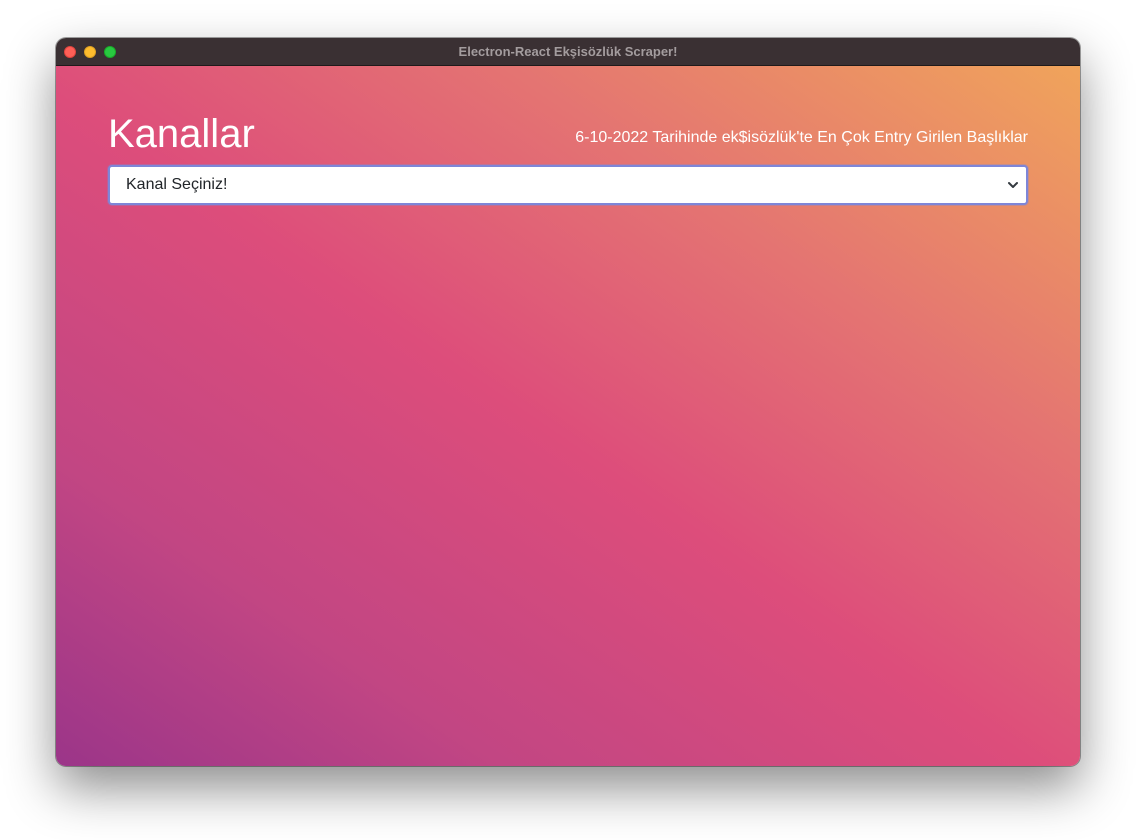 The width and height of the screenshot is (1136, 840). What do you see at coordinates (181, 134) in the screenshot?
I see `page-title: Kanallar` at bounding box center [181, 134].